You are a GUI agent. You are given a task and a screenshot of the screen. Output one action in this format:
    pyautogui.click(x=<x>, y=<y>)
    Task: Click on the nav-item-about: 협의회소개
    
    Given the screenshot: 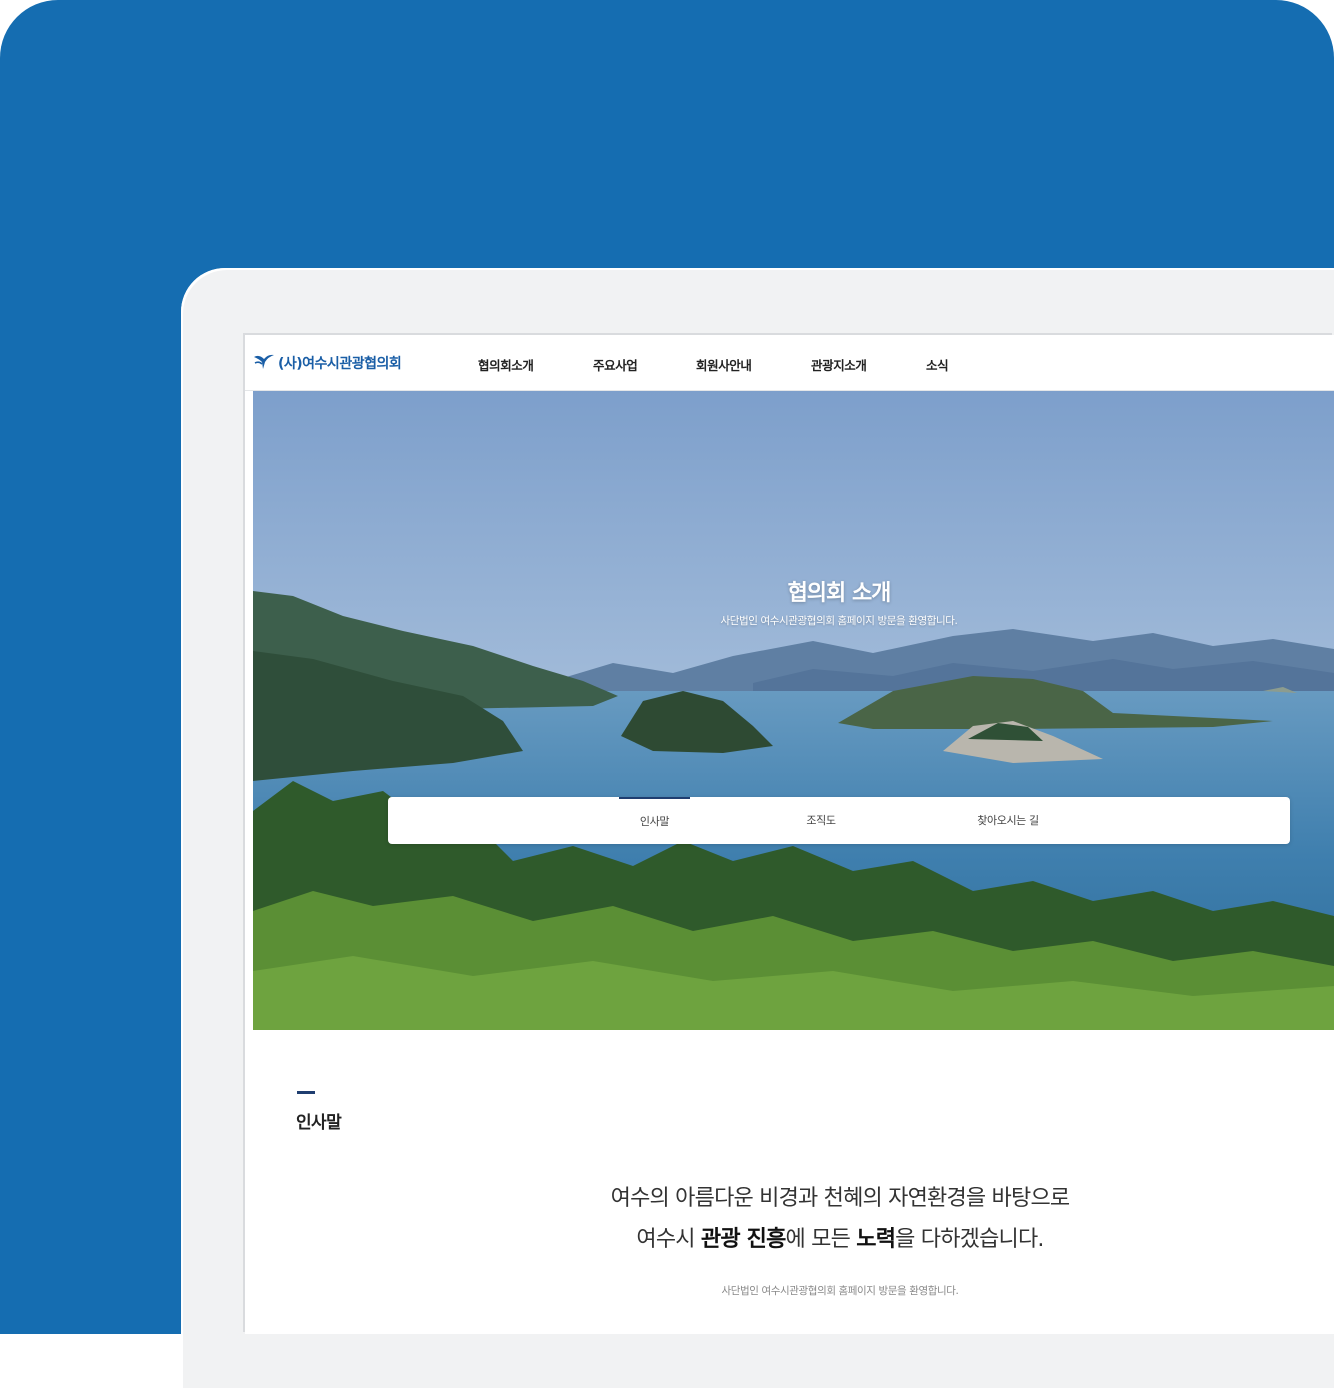 What is the action you would take?
    pyautogui.click(x=506, y=364)
    